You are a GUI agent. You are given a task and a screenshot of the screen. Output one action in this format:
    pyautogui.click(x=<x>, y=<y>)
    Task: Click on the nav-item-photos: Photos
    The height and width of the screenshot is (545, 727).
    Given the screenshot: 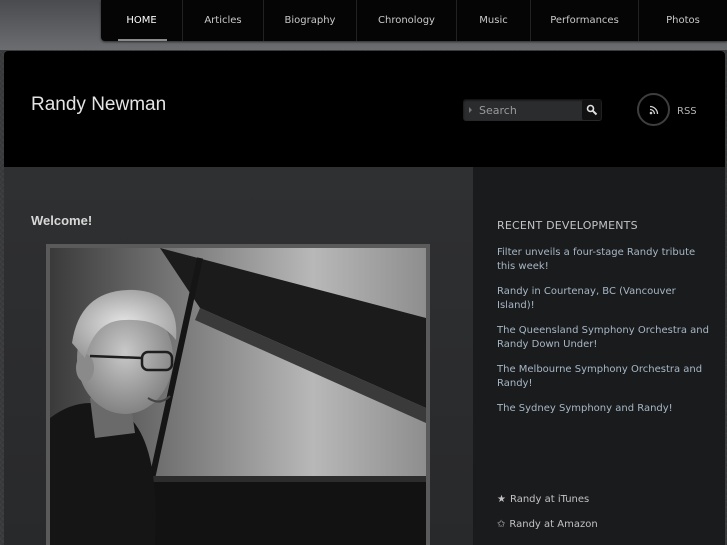 What is the action you would take?
    pyautogui.click(x=683, y=20)
    